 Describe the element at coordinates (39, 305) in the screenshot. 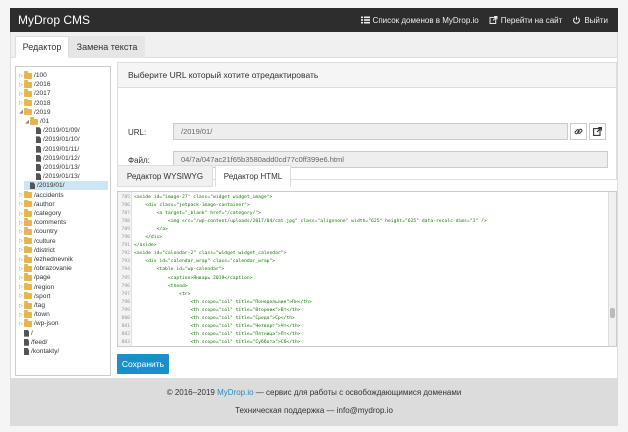

I see `tree-item-label: /tag` at that location.